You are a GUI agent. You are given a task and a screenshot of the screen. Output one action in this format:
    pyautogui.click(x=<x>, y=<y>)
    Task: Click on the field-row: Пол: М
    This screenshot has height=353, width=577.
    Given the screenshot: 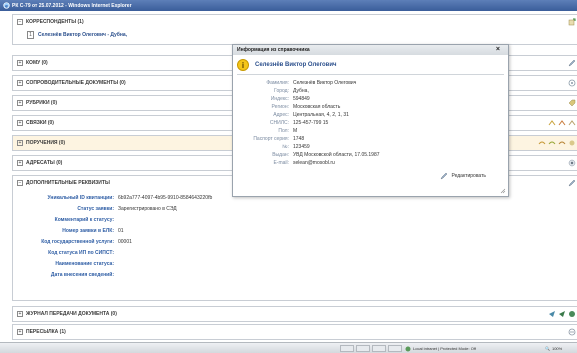 What is the action you would take?
    pyautogui.click(x=288, y=131)
    